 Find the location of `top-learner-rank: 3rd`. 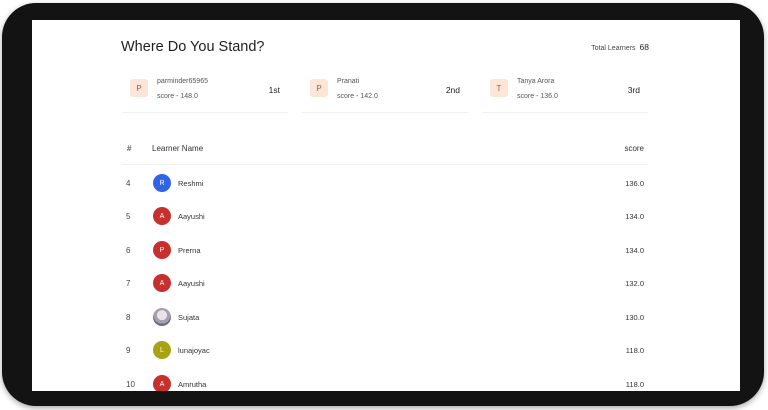

top-learner-rank: 3rd is located at coordinates (633, 90).